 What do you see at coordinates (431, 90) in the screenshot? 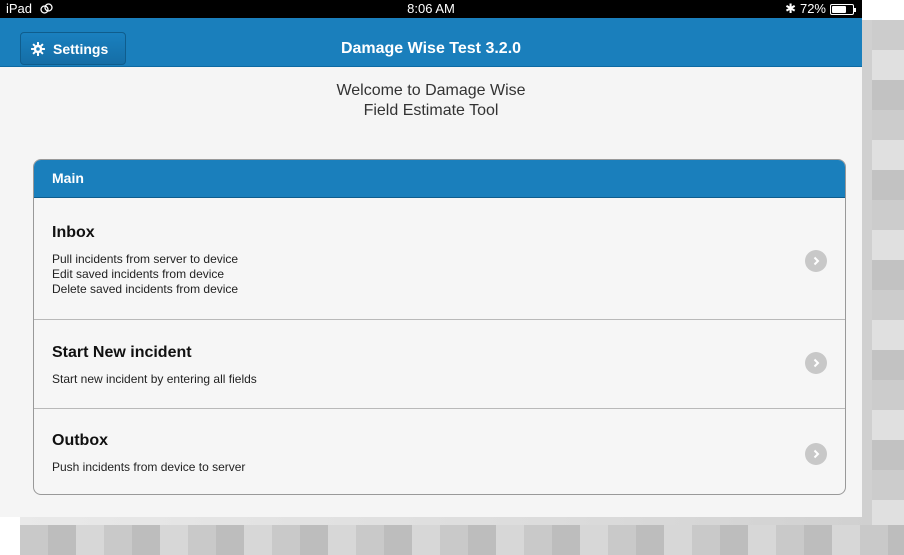
I see `welcome-line-1: Welcome to Damage Wise` at bounding box center [431, 90].